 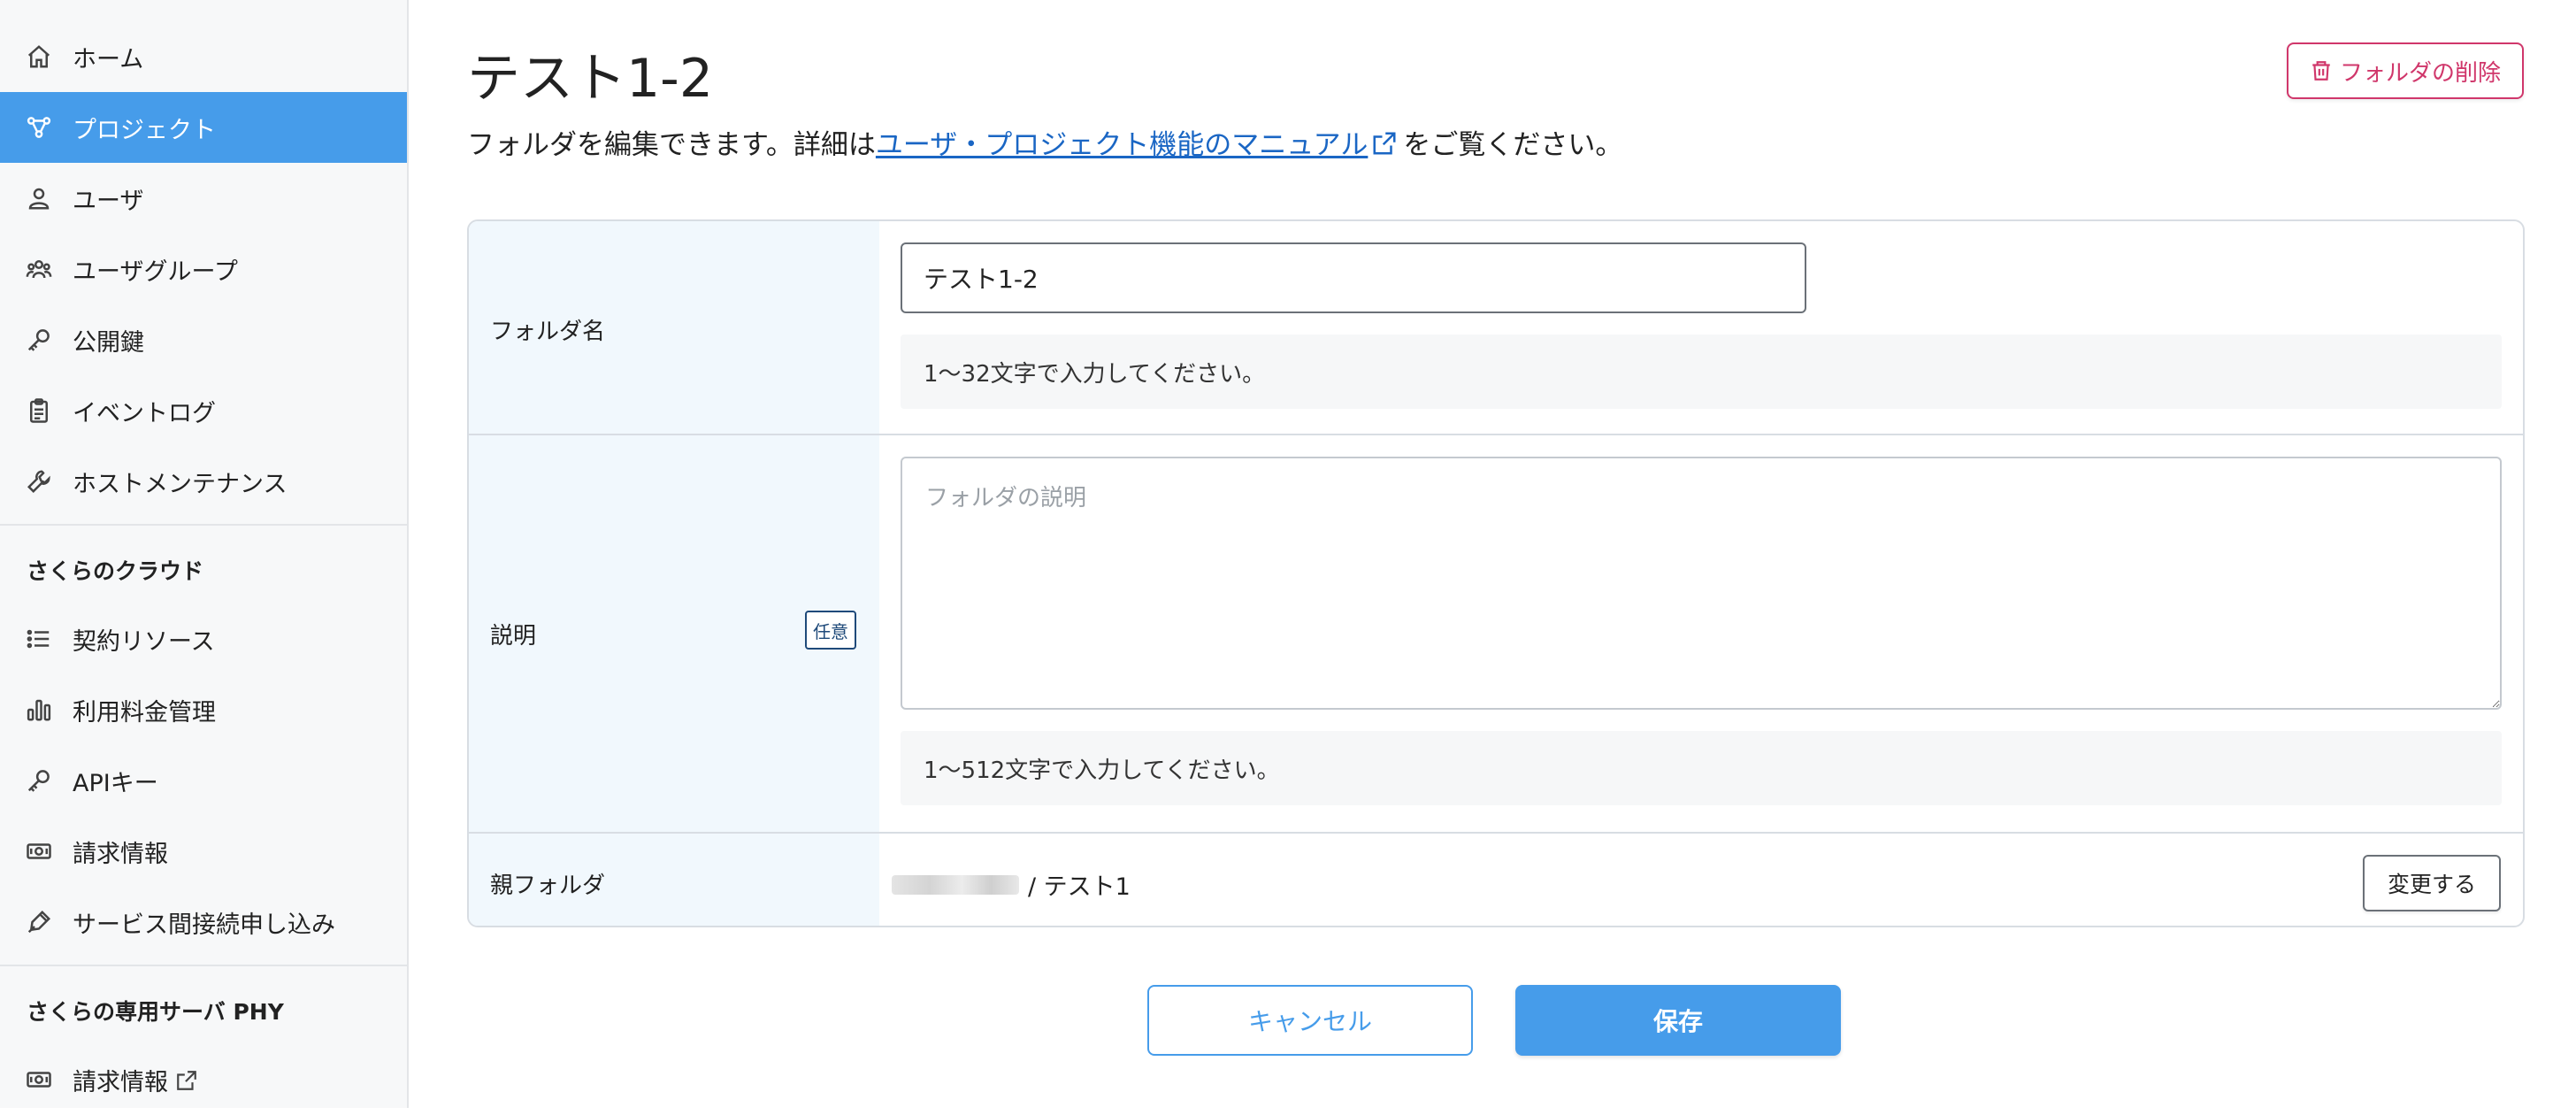 I want to click on sidebar-item-user: ユーザ, so click(x=203, y=198).